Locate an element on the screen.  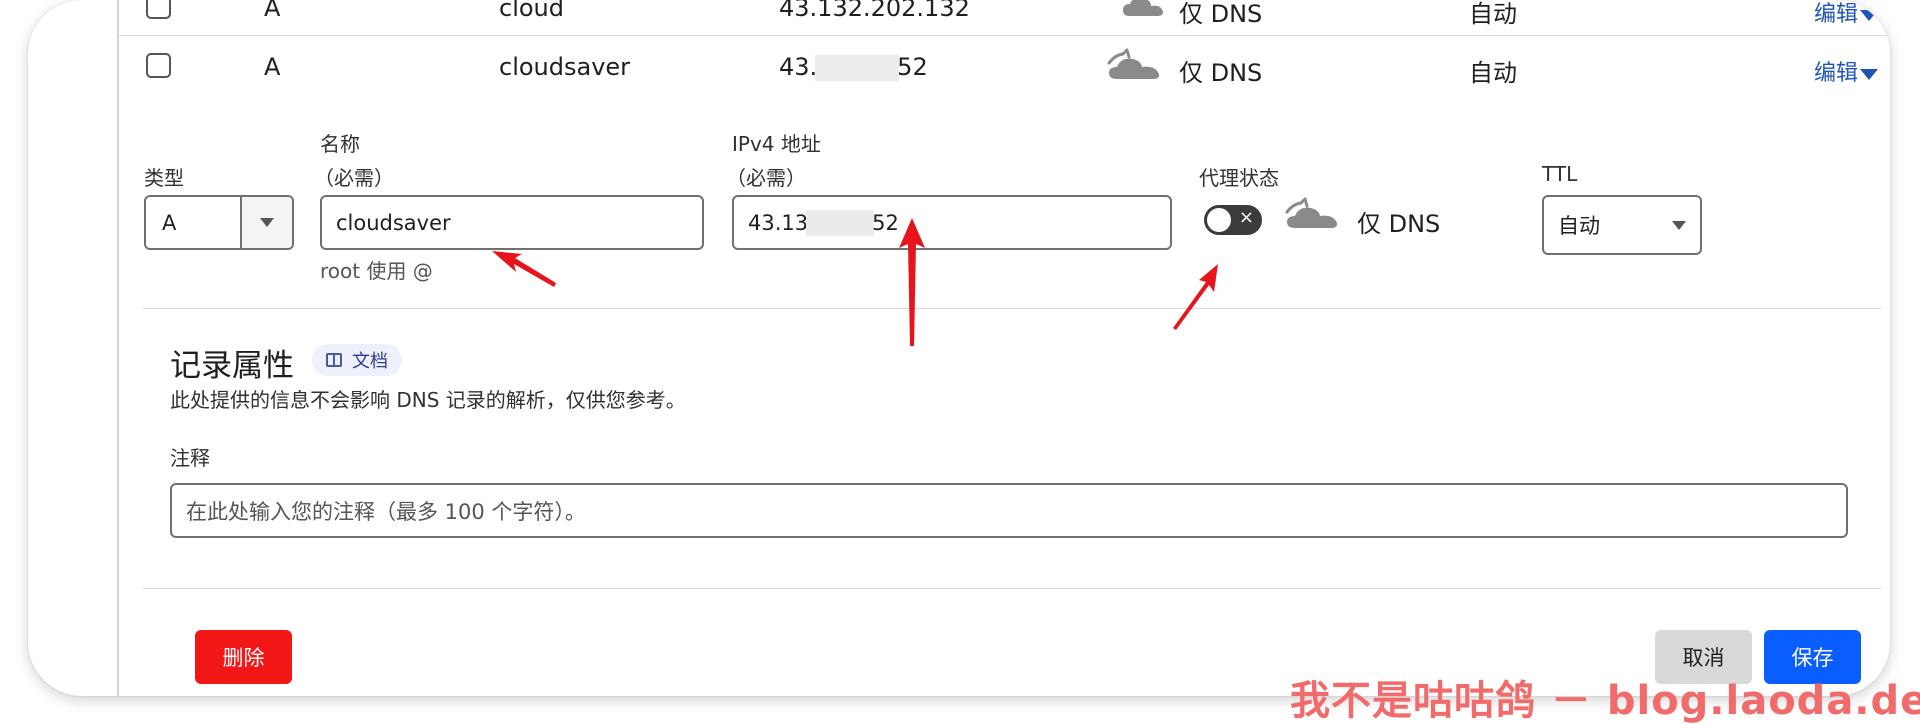
book-icon is located at coordinates (334, 360).